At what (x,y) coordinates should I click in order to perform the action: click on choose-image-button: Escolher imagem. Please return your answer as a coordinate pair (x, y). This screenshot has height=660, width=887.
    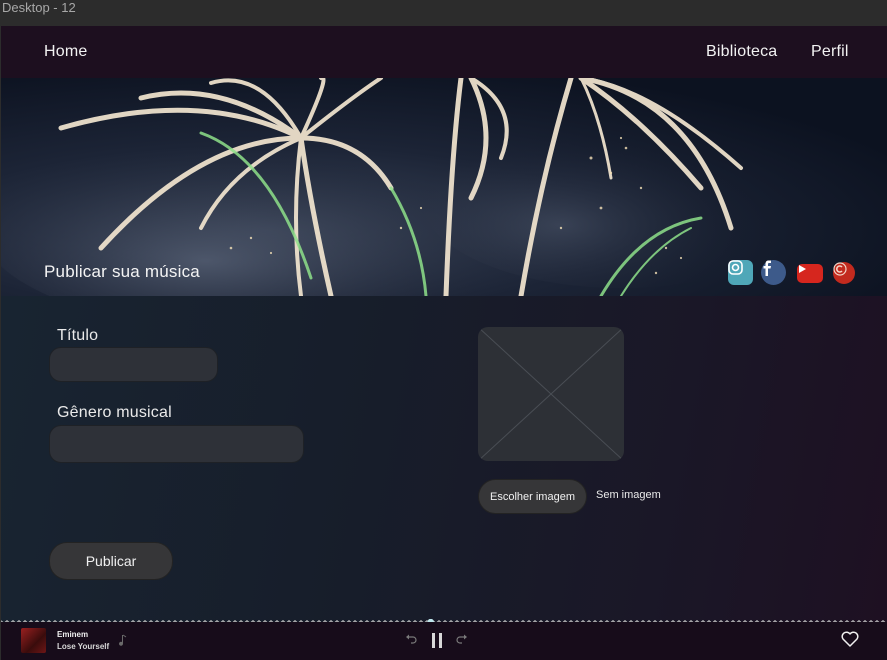
    Looking at the image, I should click on (532, 496).